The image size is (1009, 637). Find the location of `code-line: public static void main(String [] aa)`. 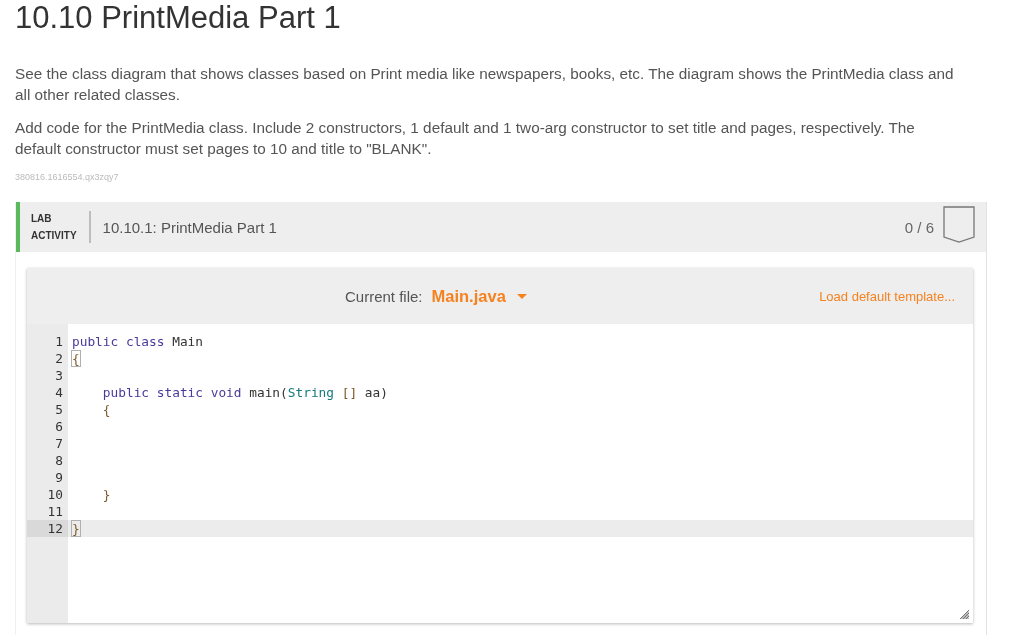

code-line: public static void main(String [] aa) is located at coordinates (245, 392).